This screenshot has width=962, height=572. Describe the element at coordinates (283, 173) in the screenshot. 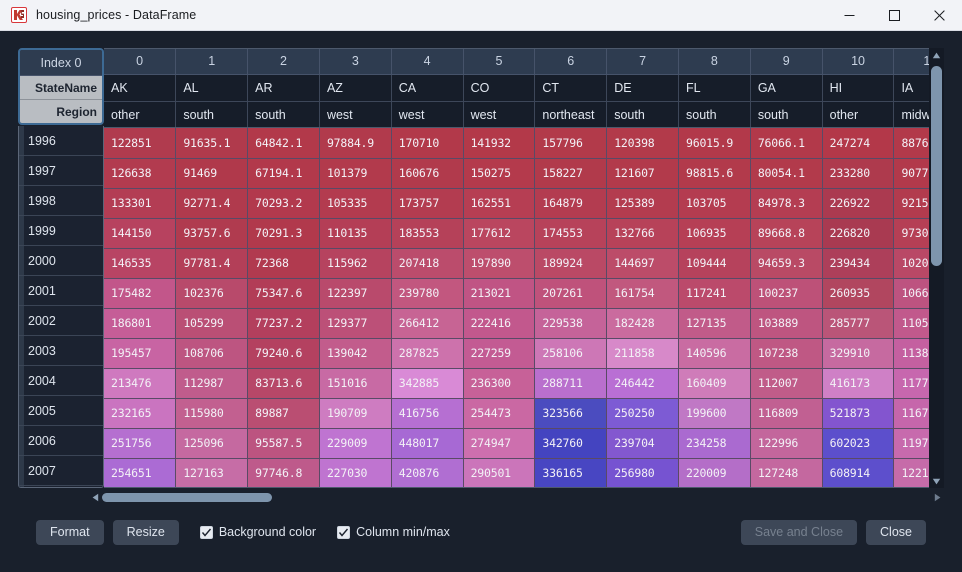

I see `data-cell: 67194.1` at that location.